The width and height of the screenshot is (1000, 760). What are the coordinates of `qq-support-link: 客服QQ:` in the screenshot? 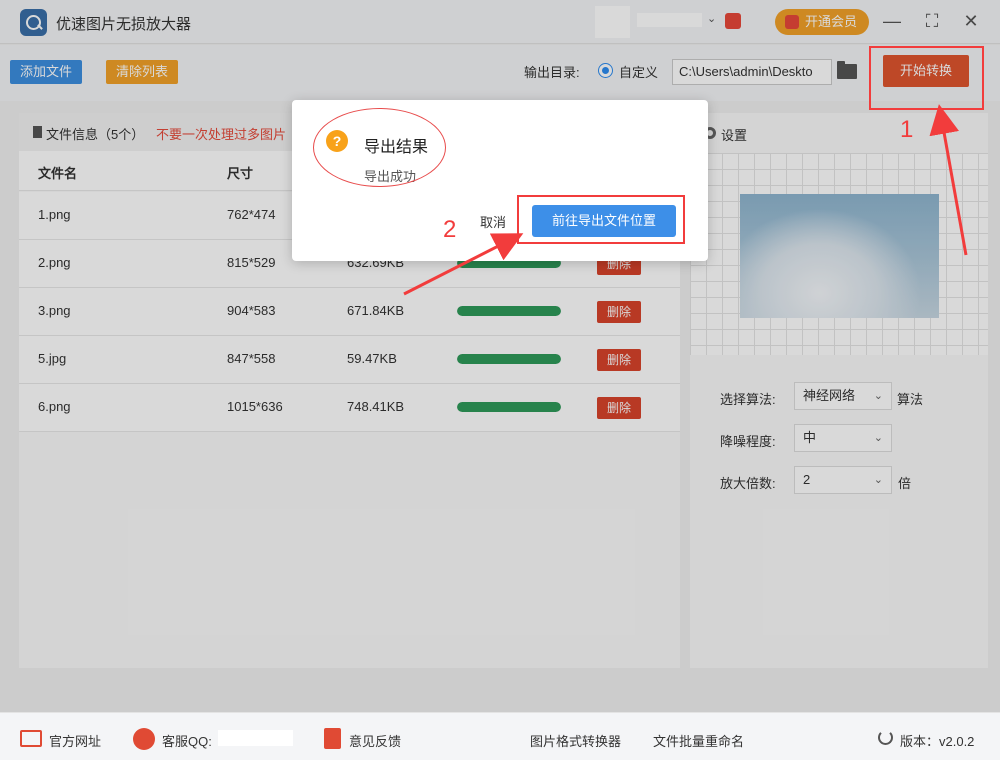 It's located at (187, 740).